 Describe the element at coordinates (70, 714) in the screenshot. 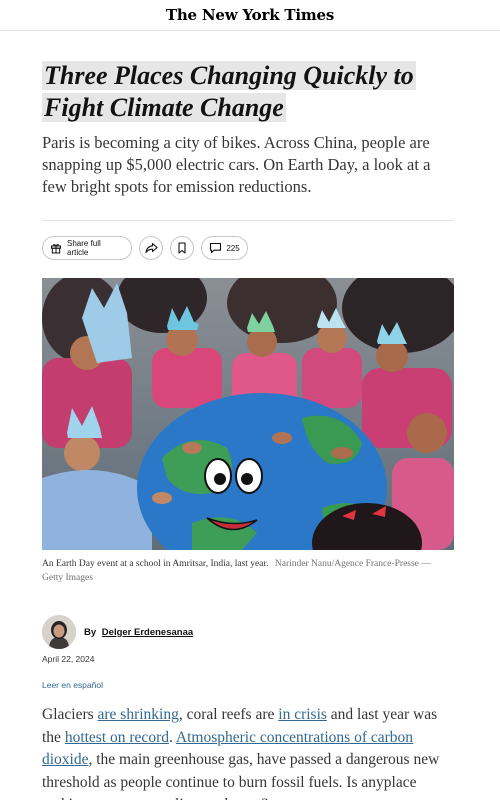

I see `body-text-1: Glaciers` at that location.